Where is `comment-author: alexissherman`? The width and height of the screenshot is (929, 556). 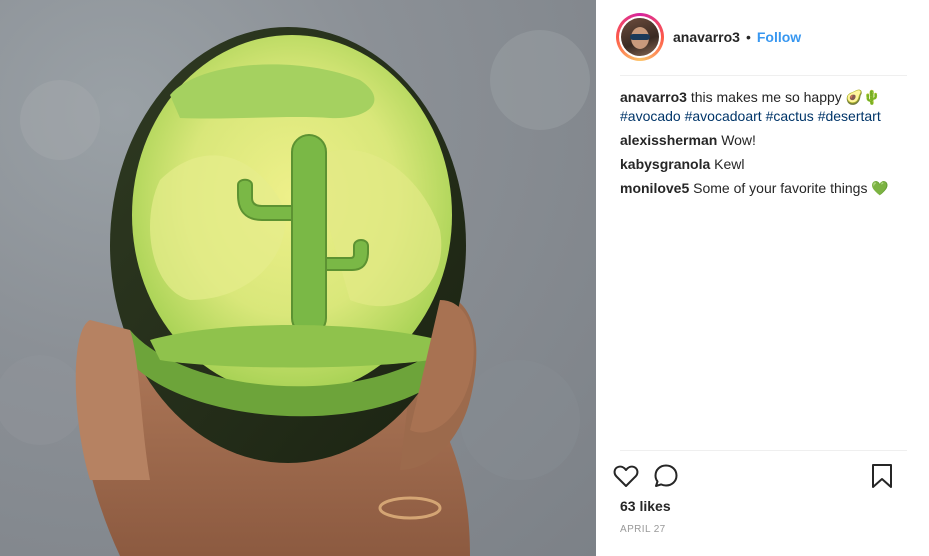
comment-author: alexissherman is located at coordinates (668, 140).